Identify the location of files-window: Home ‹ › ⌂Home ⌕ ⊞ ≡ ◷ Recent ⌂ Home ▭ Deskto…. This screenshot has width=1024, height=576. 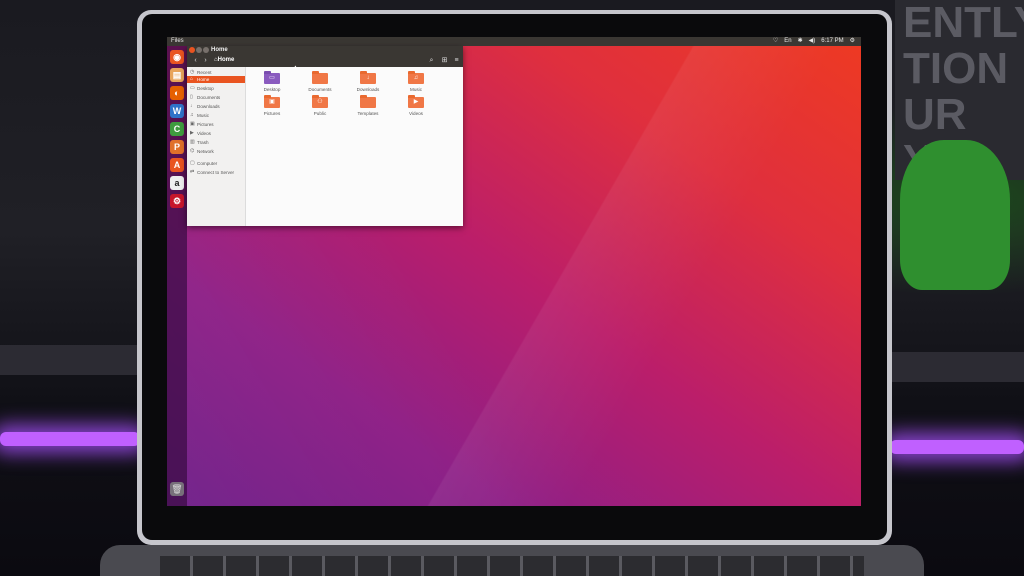
(325, 136).